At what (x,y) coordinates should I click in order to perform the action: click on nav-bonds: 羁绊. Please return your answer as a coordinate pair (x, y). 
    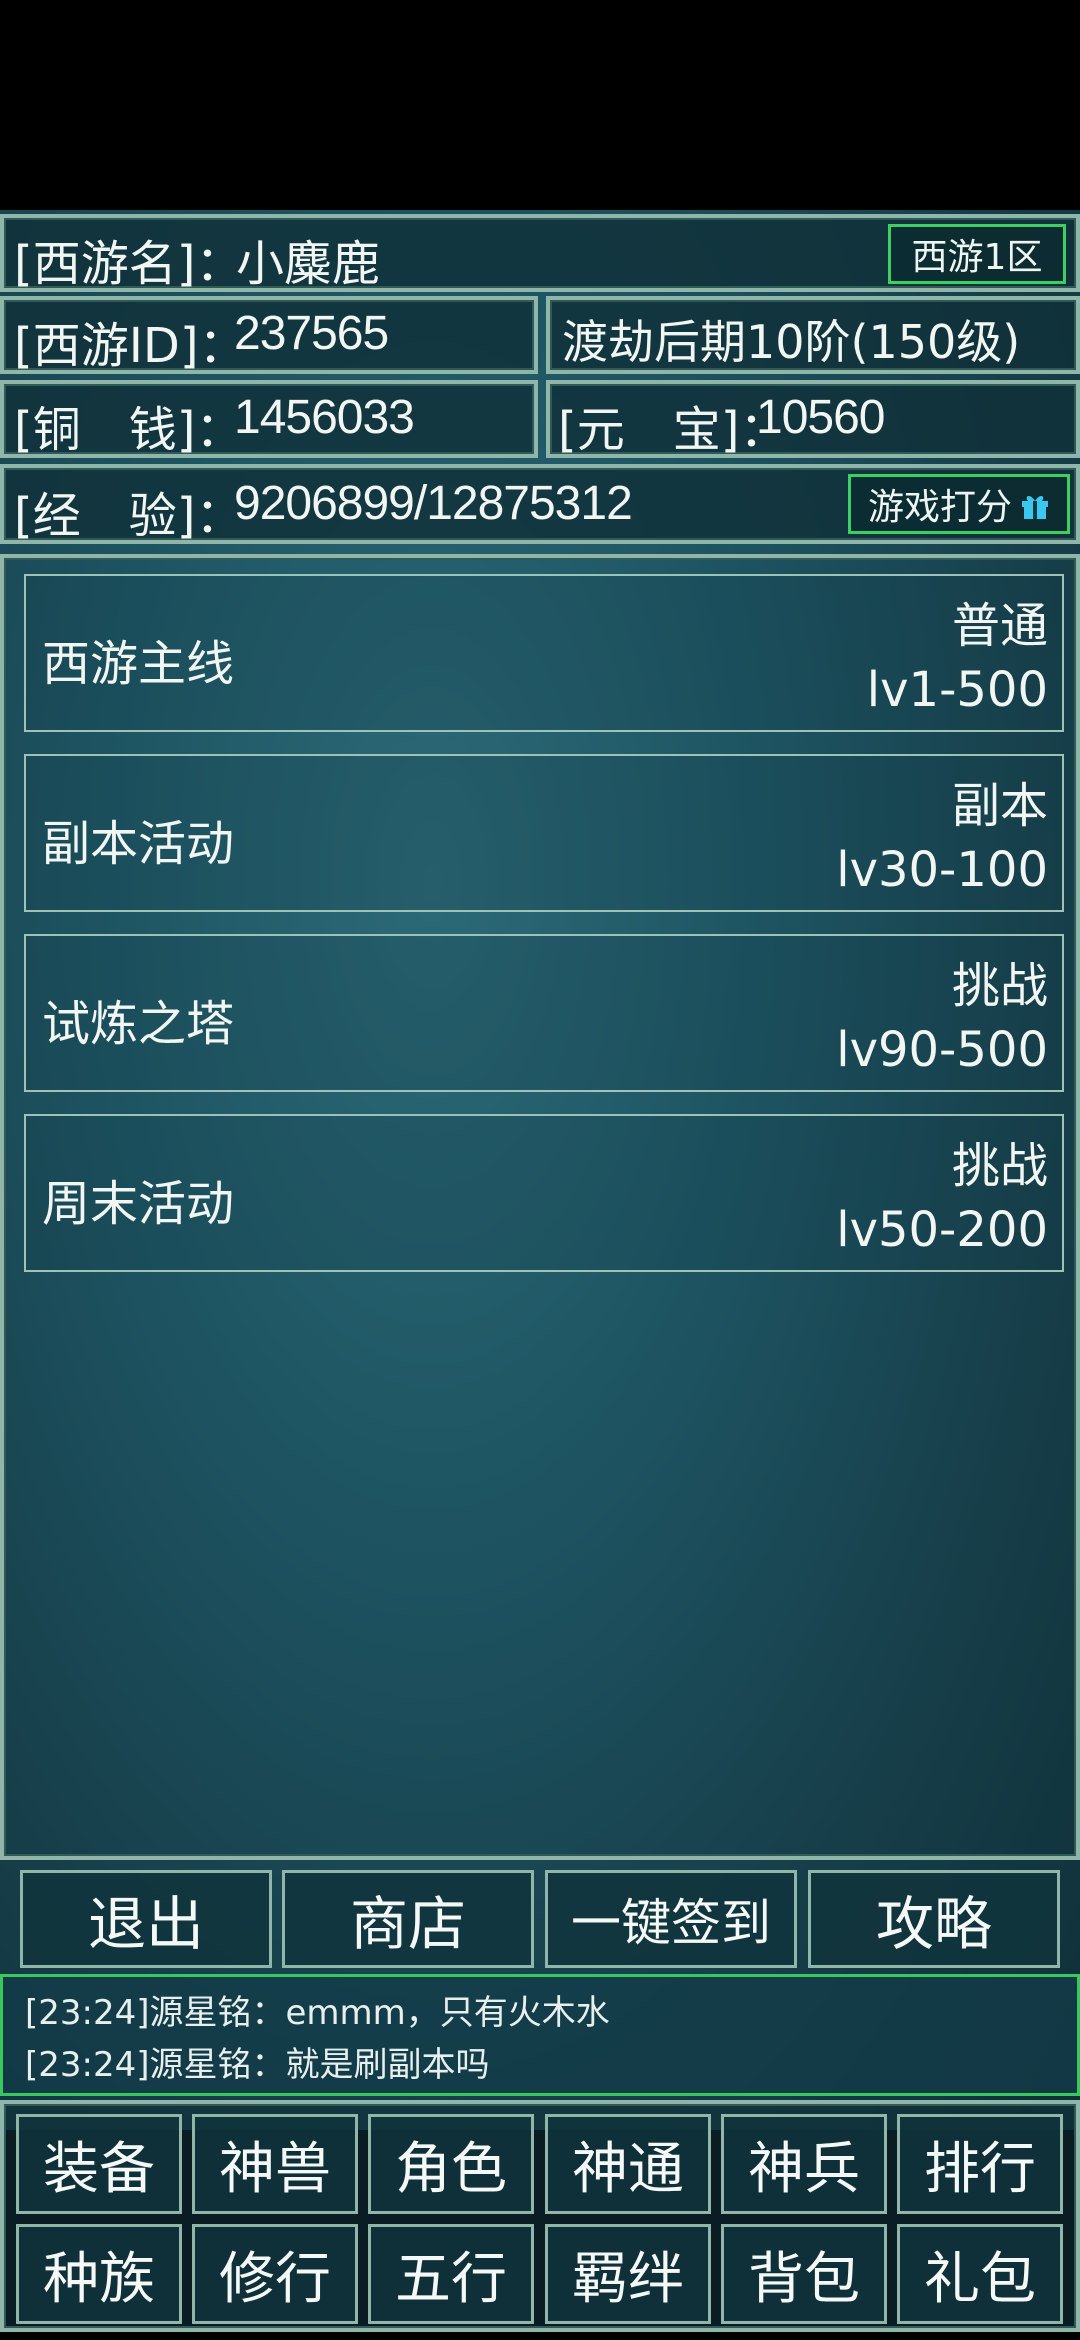
    Looking at the image, I should click on (628, 2274).